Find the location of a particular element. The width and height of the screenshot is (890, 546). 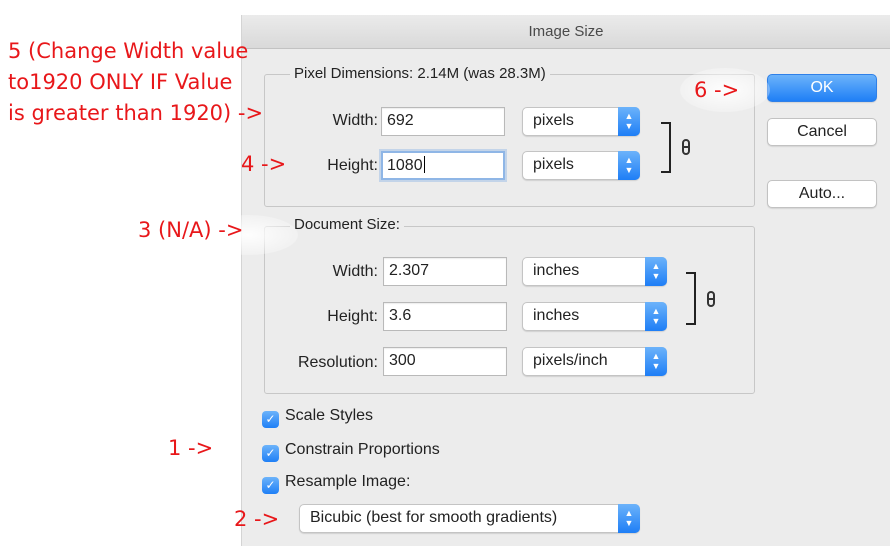

resample-image-checkbox: ✓ Resample Image: is located at coordinates (336, 483).